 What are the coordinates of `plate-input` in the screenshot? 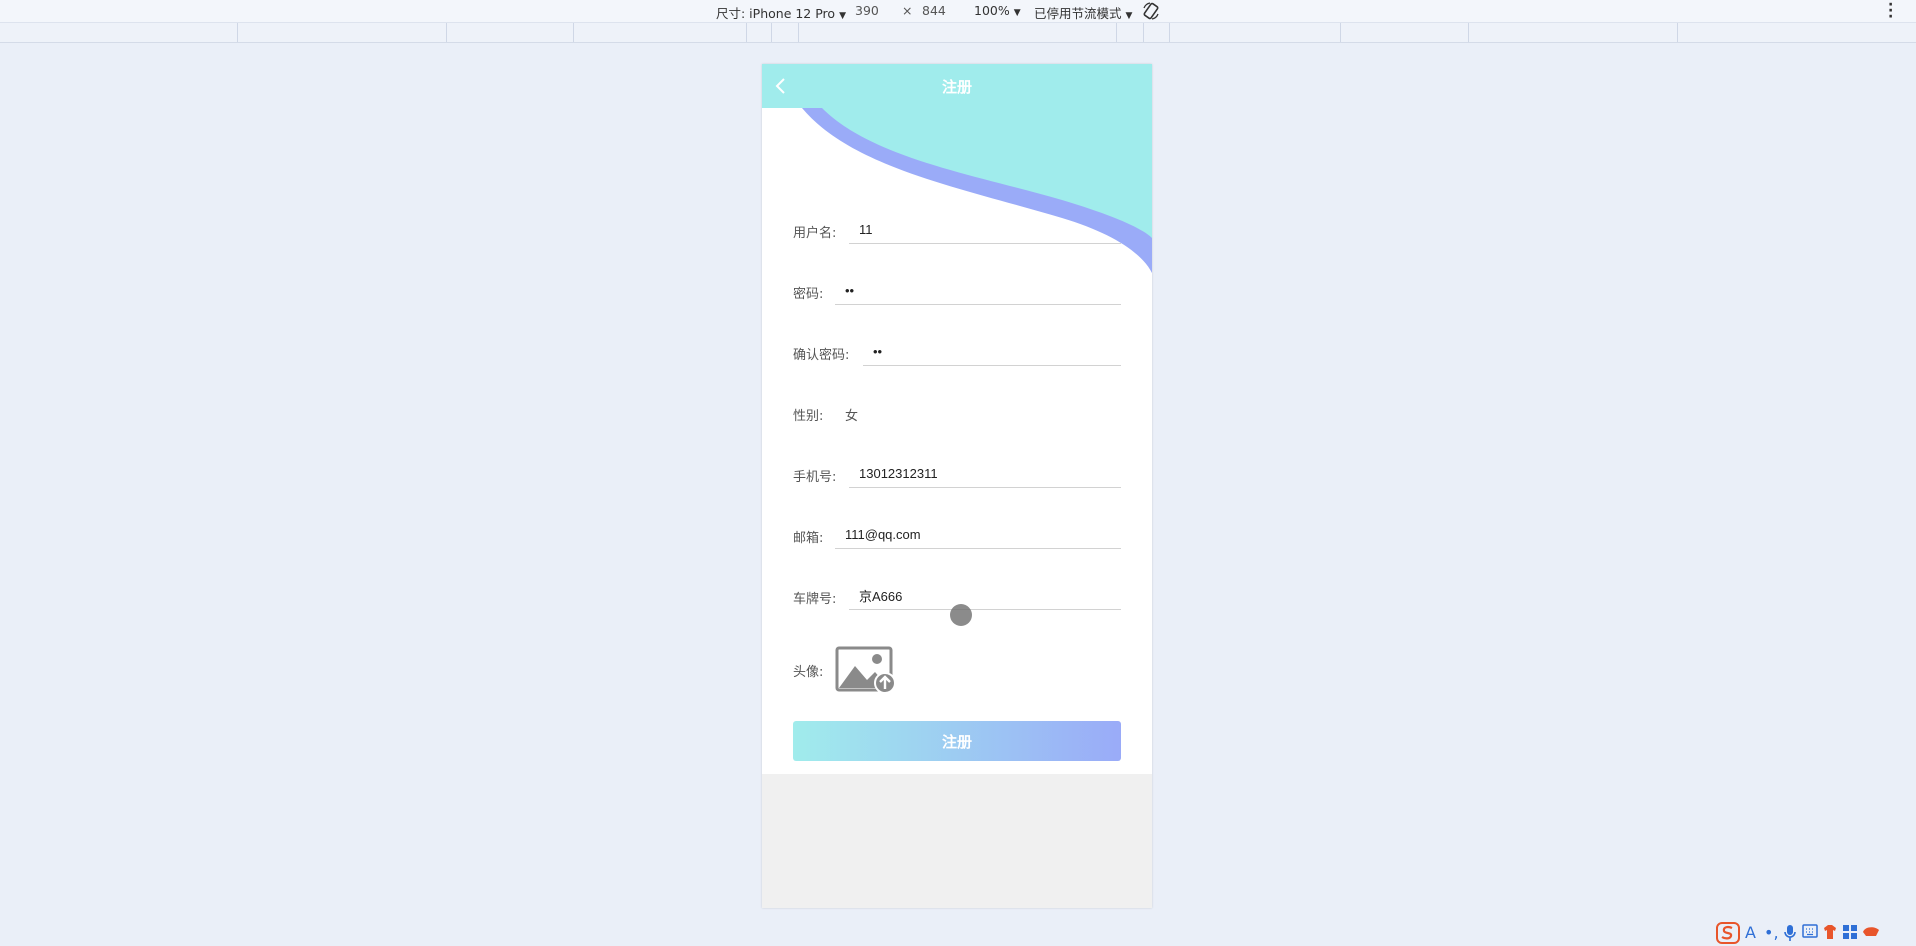 It's located at (985, 596).